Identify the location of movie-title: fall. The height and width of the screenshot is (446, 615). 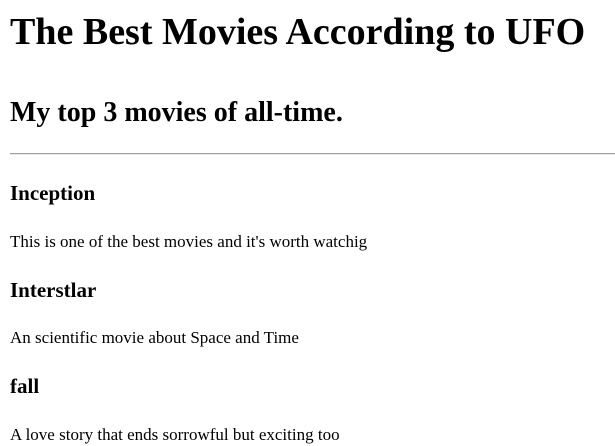
(25, 386).